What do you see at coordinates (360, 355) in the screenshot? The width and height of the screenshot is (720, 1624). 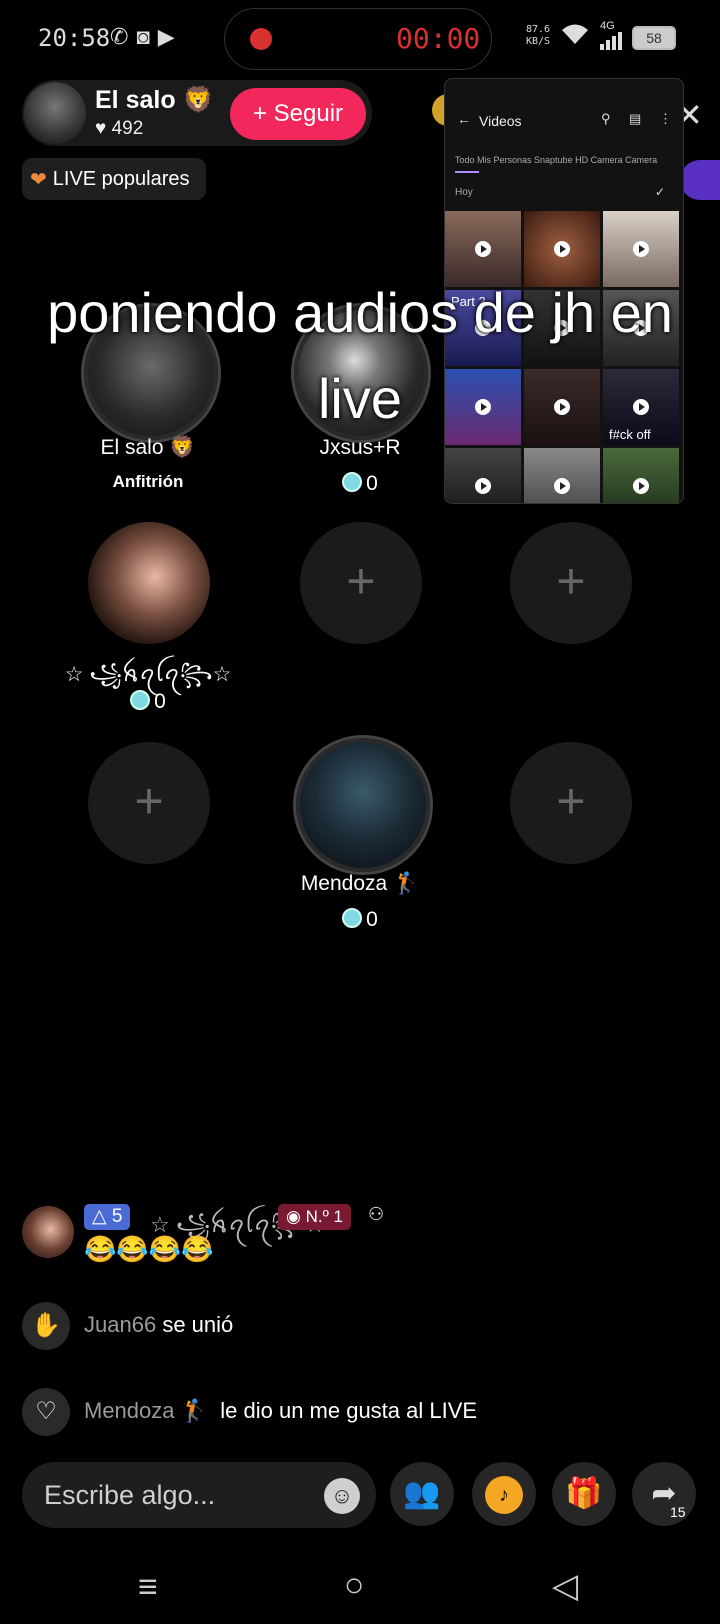 I see `video-caption-overlay: poniendo audios de jh en live` at bounding box center [360, 355].